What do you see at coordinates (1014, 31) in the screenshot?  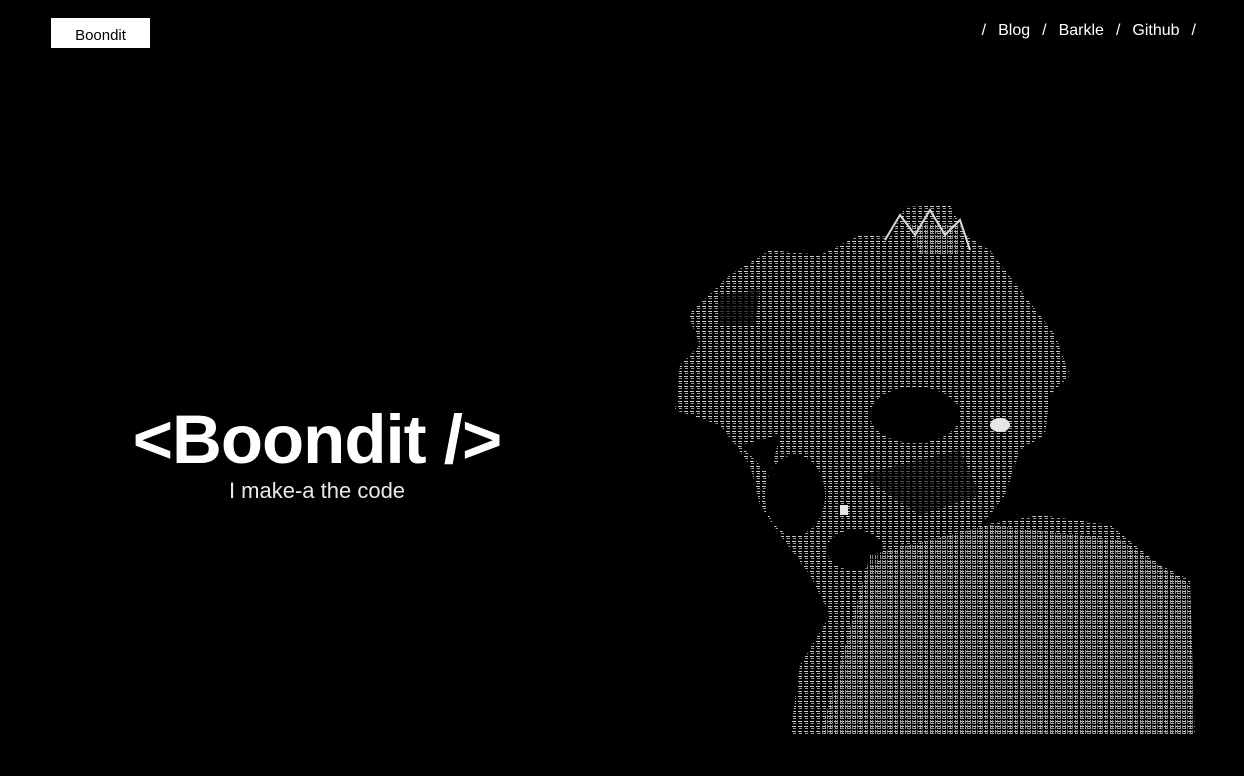 I see `nav-link-blog: Blog` at bounding box center [1014, 31].